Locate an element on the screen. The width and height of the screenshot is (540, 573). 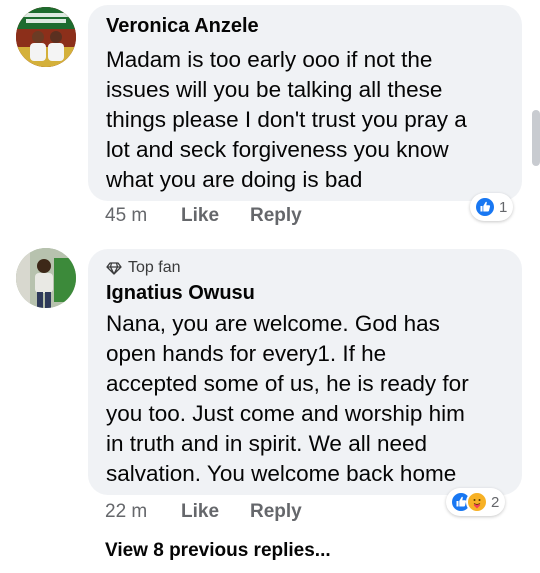
comment-line: salvation. You welcome back home is located at coordinates (281, 473).